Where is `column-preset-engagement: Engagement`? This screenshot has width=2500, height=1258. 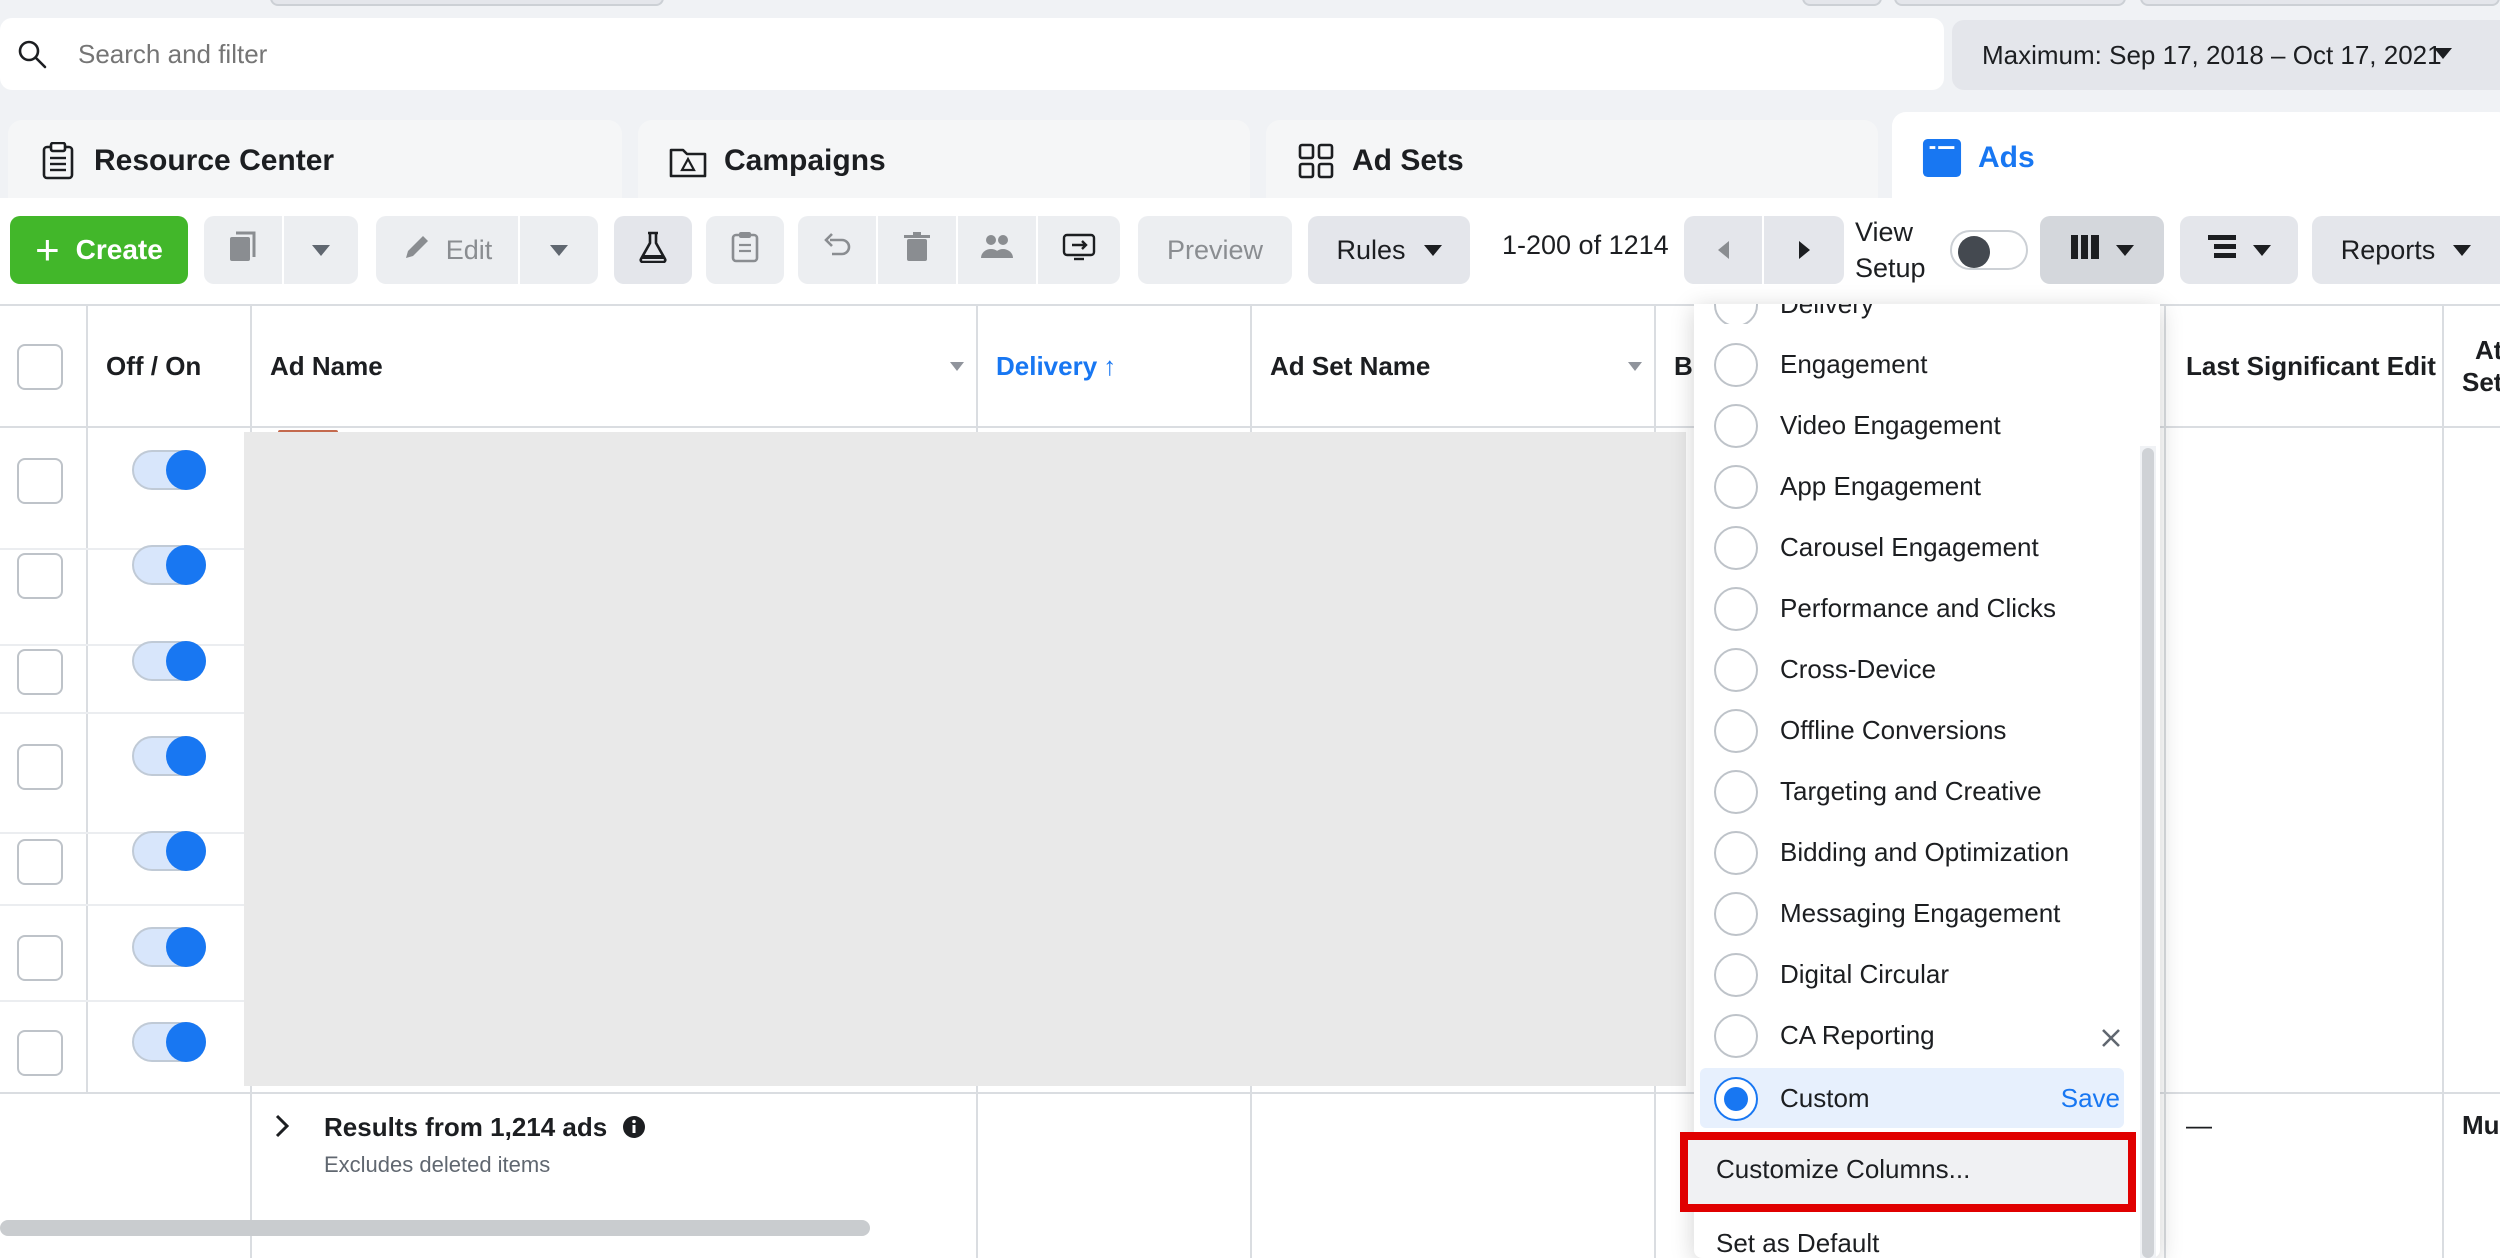
column-preset-engagement: Engagement is located at coordinates (1919, 364).